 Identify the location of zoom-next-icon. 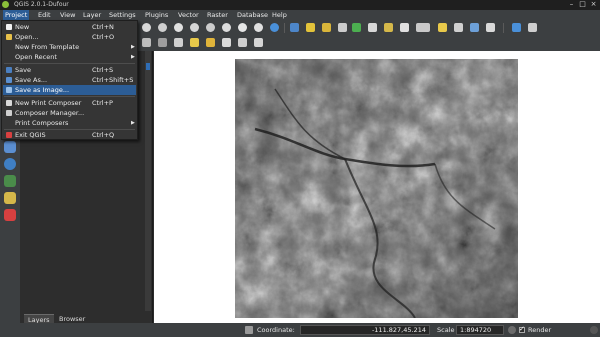
(258, 27).